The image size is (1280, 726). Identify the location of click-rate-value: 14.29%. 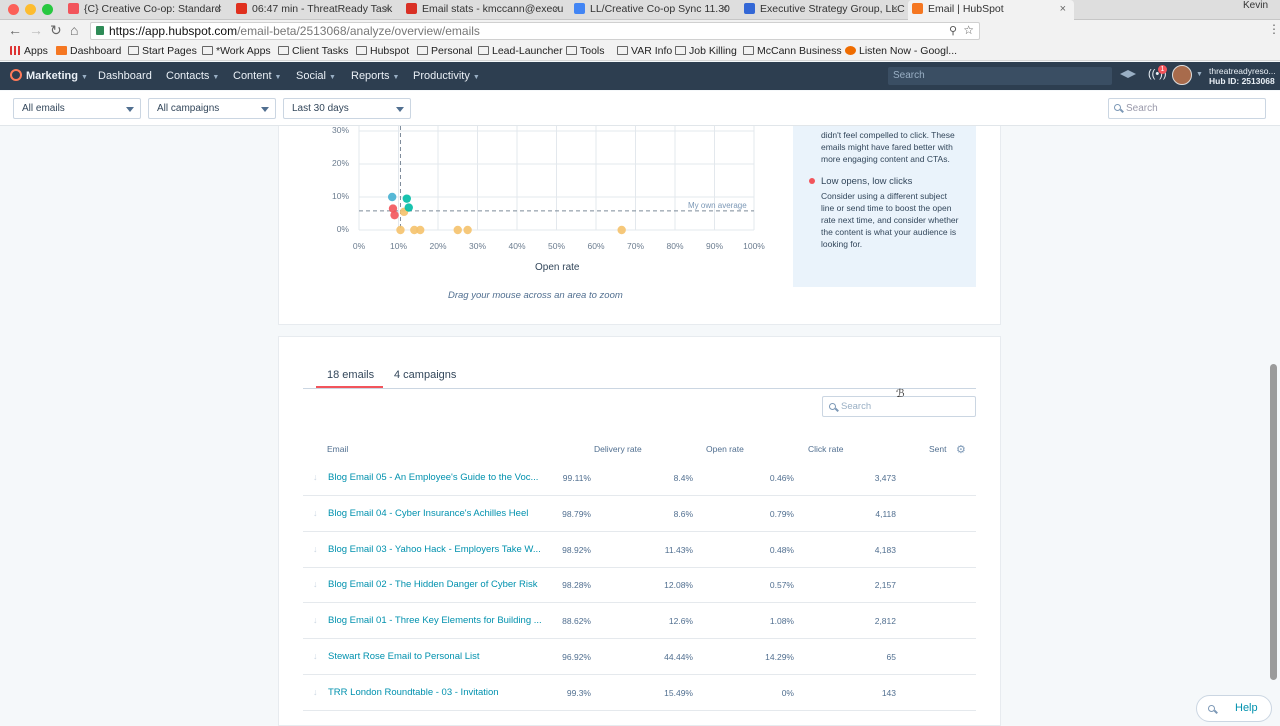
(779, 657).